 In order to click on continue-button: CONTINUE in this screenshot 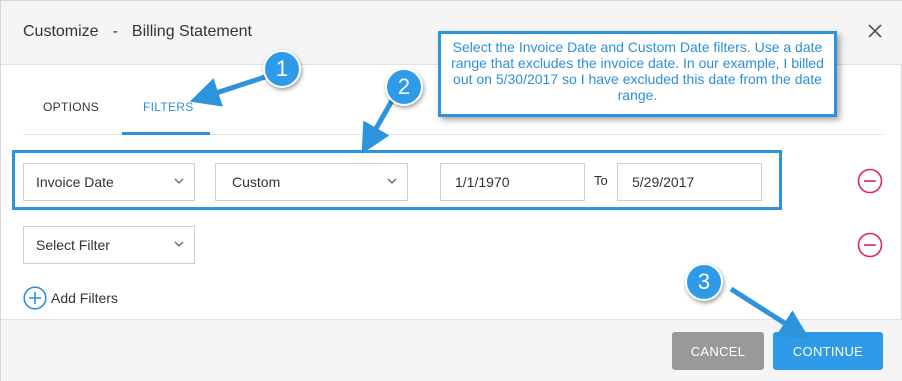, I will do `click(828, 351)`.